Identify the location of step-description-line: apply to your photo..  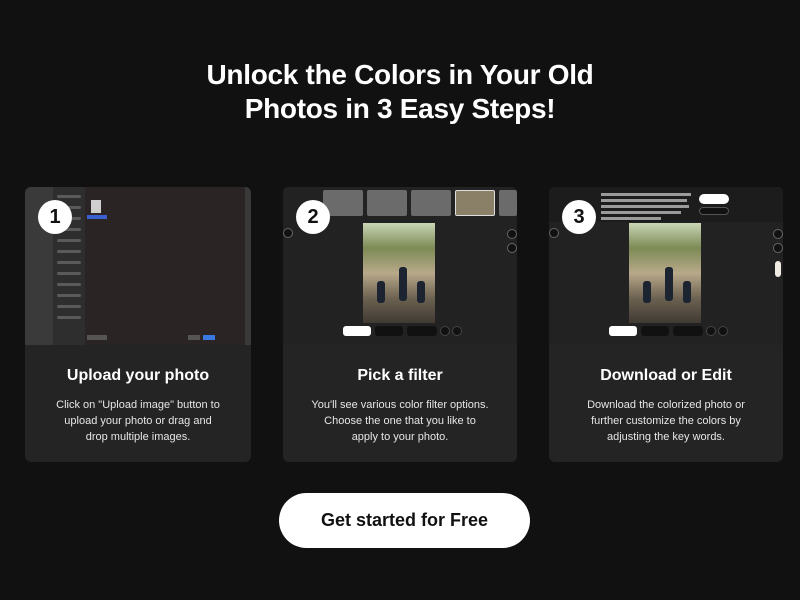
(400, 437).